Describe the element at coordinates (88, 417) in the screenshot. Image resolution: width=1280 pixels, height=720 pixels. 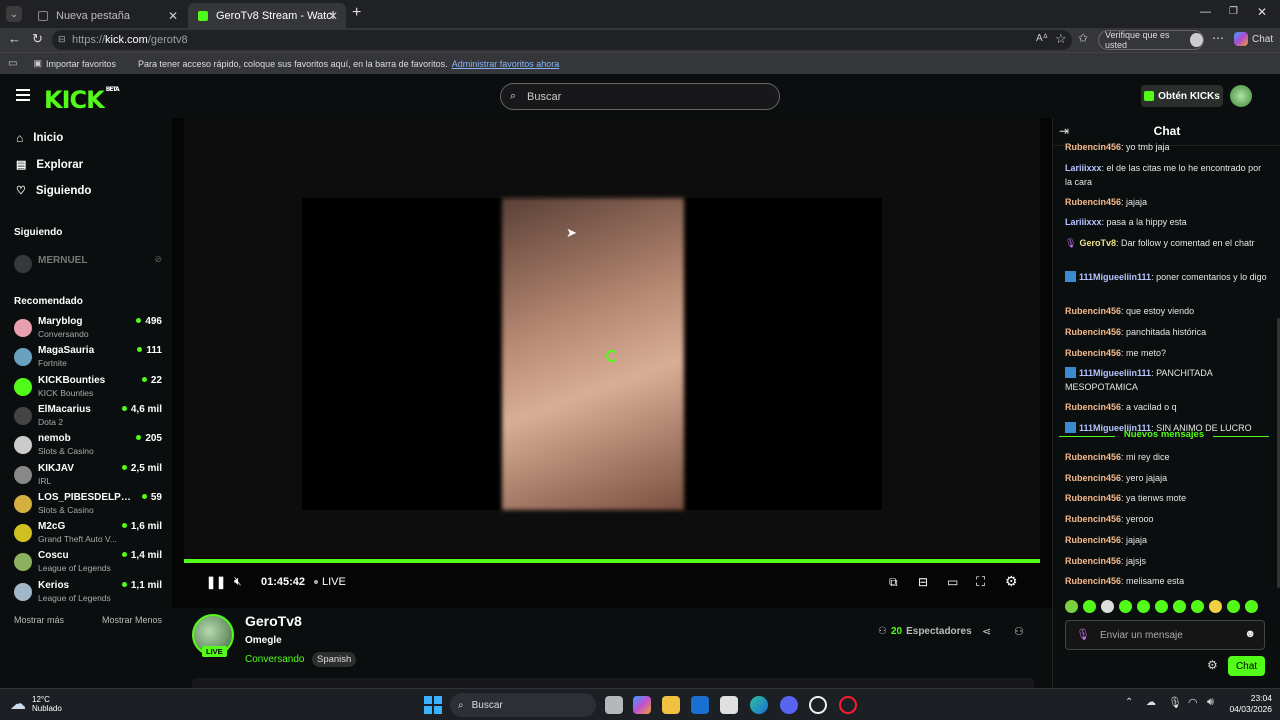
I see `sidebar-channel: ElMacarius Dota 2 4,6 mil` at that location.